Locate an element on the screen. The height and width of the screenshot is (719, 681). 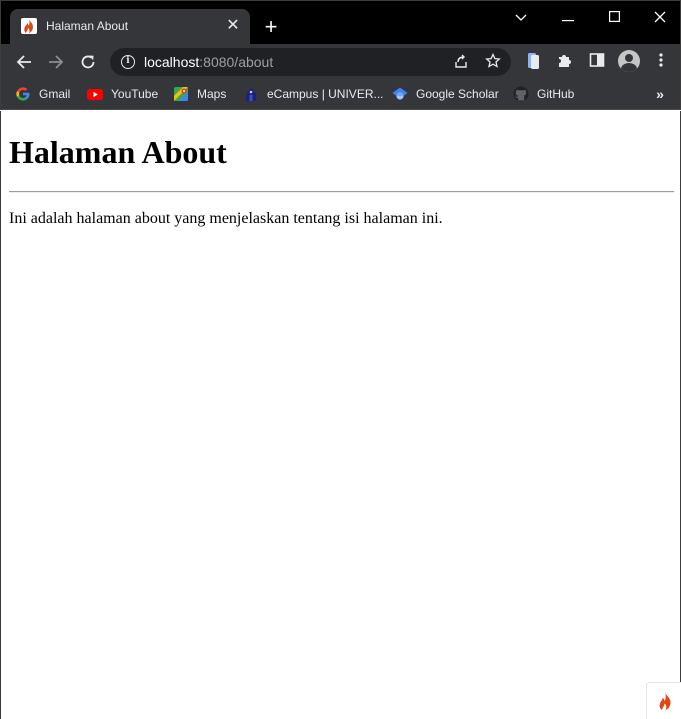
horizontal-rule-divider is located at coordinates (341, 192).